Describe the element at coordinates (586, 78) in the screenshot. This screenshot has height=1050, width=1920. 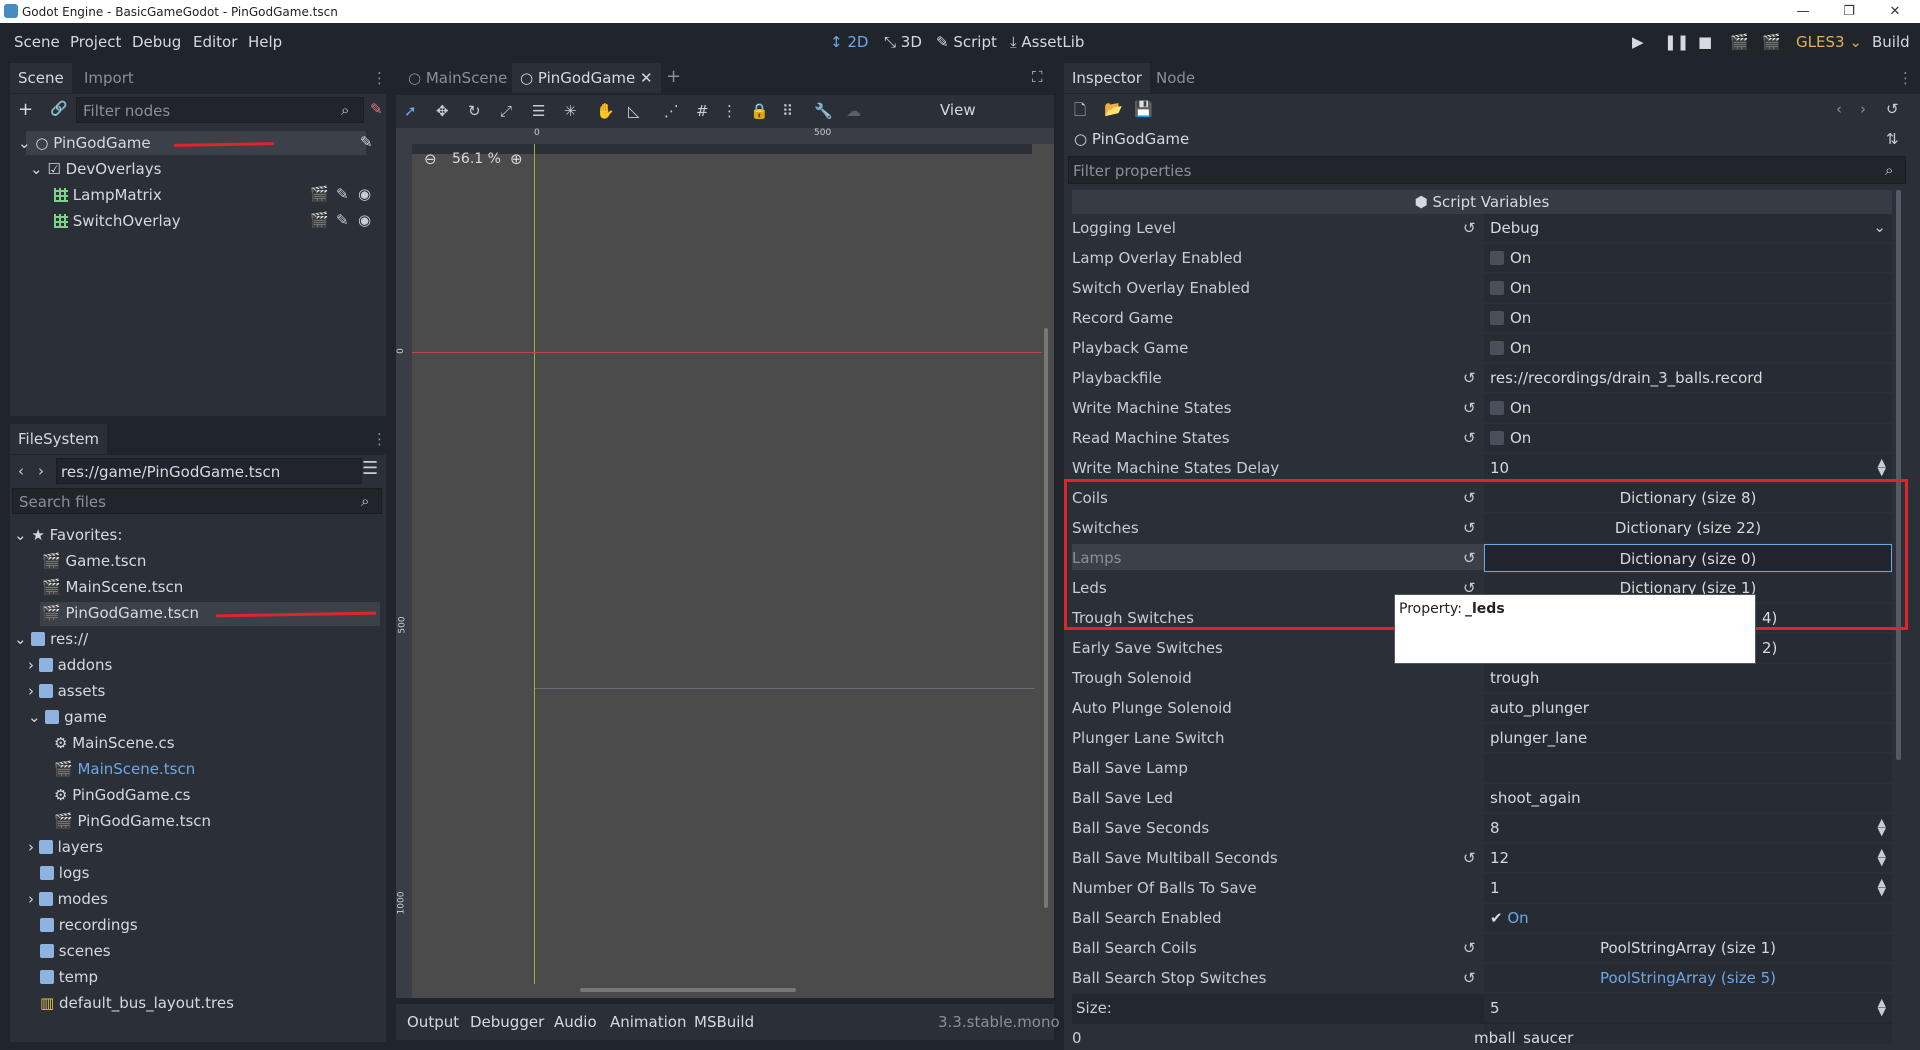
I see `tab-pingodgame: ○ PinGodGame ✕` at that location.